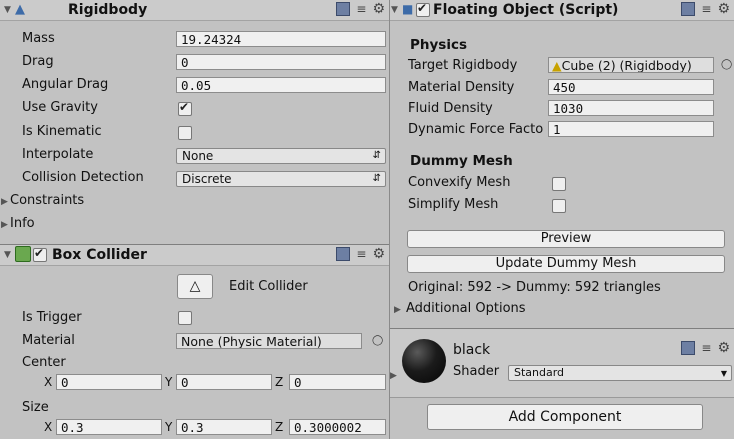 The image size is (734, 439). What do you see at coordinates (337, 382) in the screenshot?
I see `center-z-field: 0` at bounding box center [337, 382].